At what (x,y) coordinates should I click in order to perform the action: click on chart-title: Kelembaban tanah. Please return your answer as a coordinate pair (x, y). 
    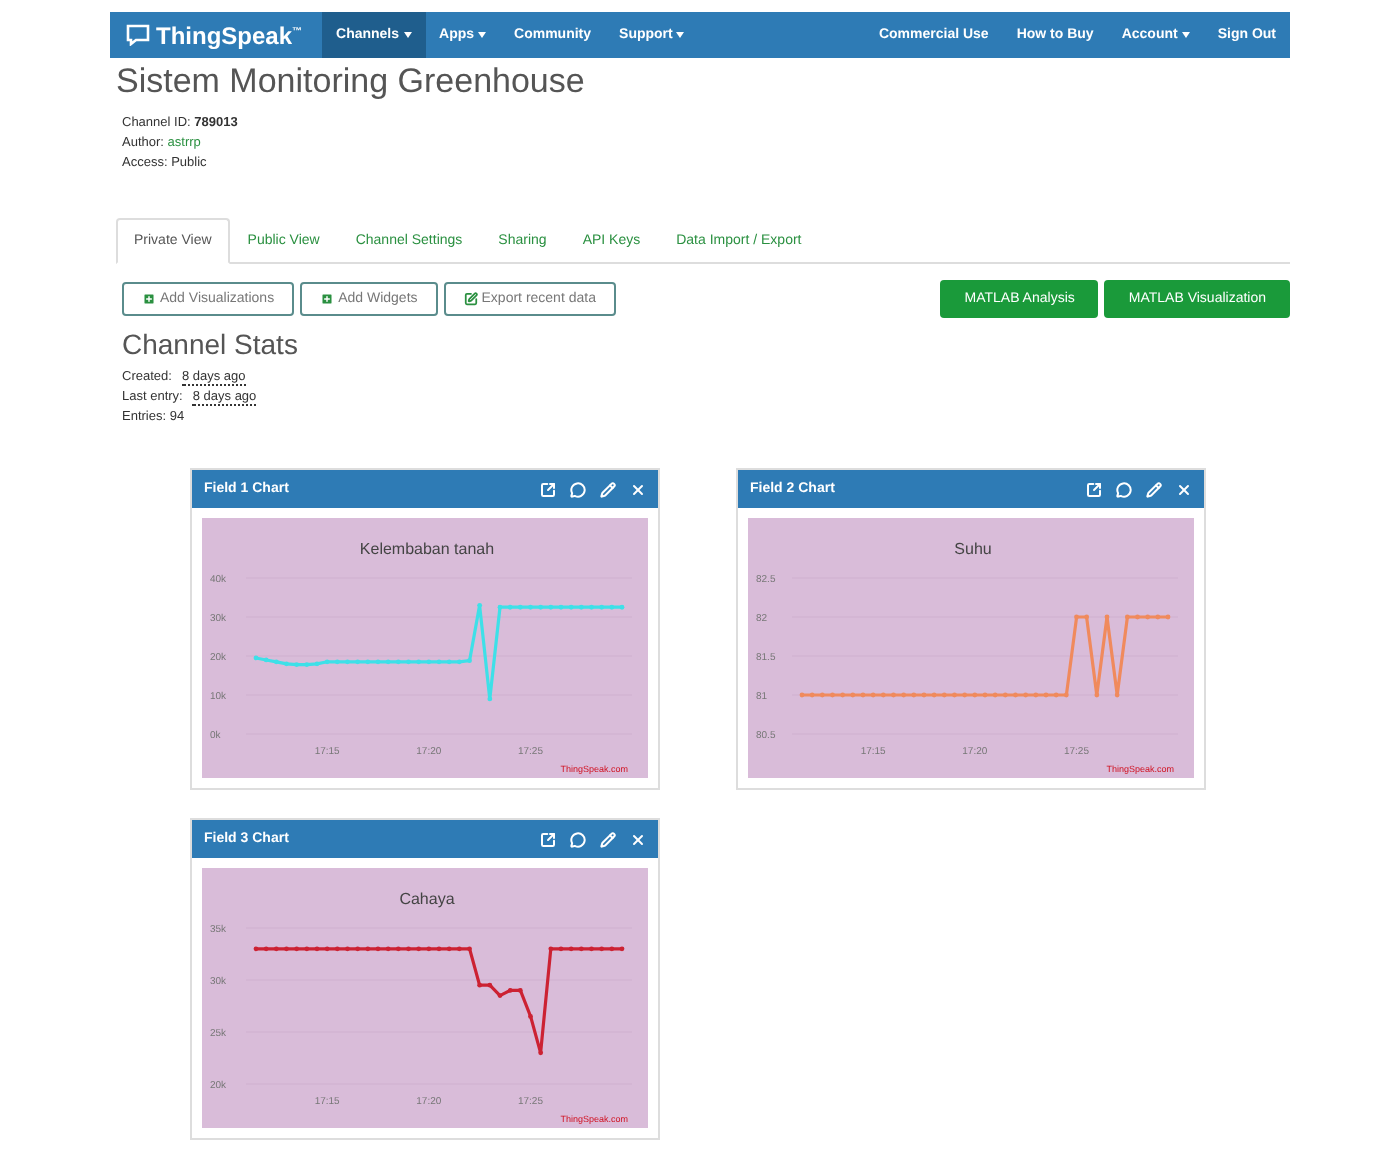
    Looking at the image, I should click on (427, 549).